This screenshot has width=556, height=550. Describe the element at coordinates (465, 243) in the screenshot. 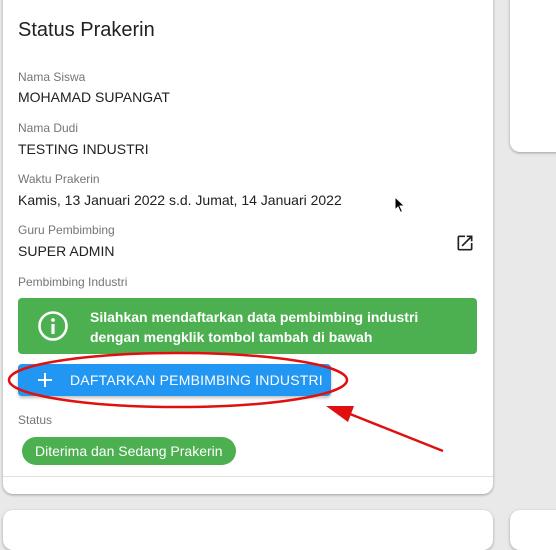

I see `open-in-new-icon` at that location.